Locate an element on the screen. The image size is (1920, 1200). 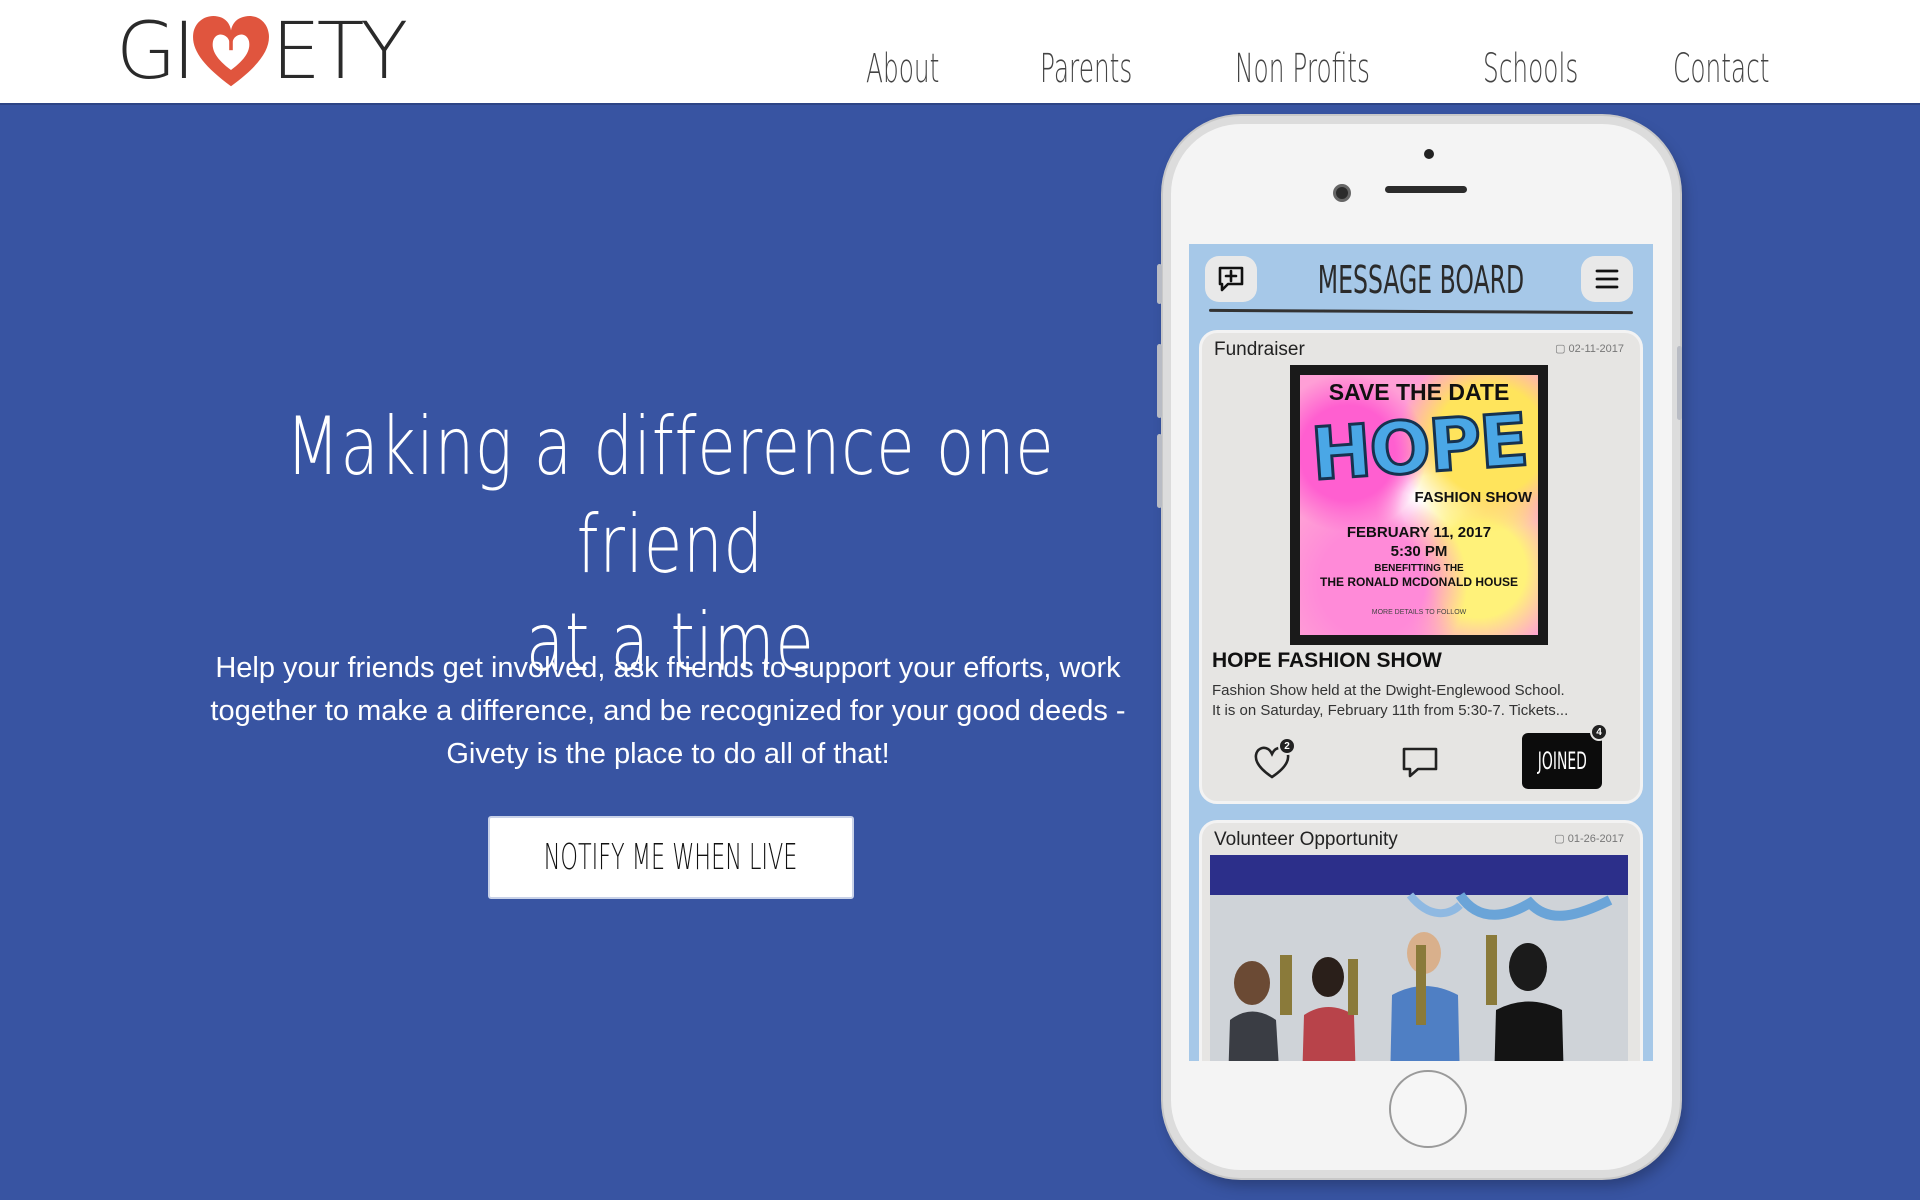
notify-me-label: NOTIFY ME WHEN LIVE is located at coordinates (671, 857).